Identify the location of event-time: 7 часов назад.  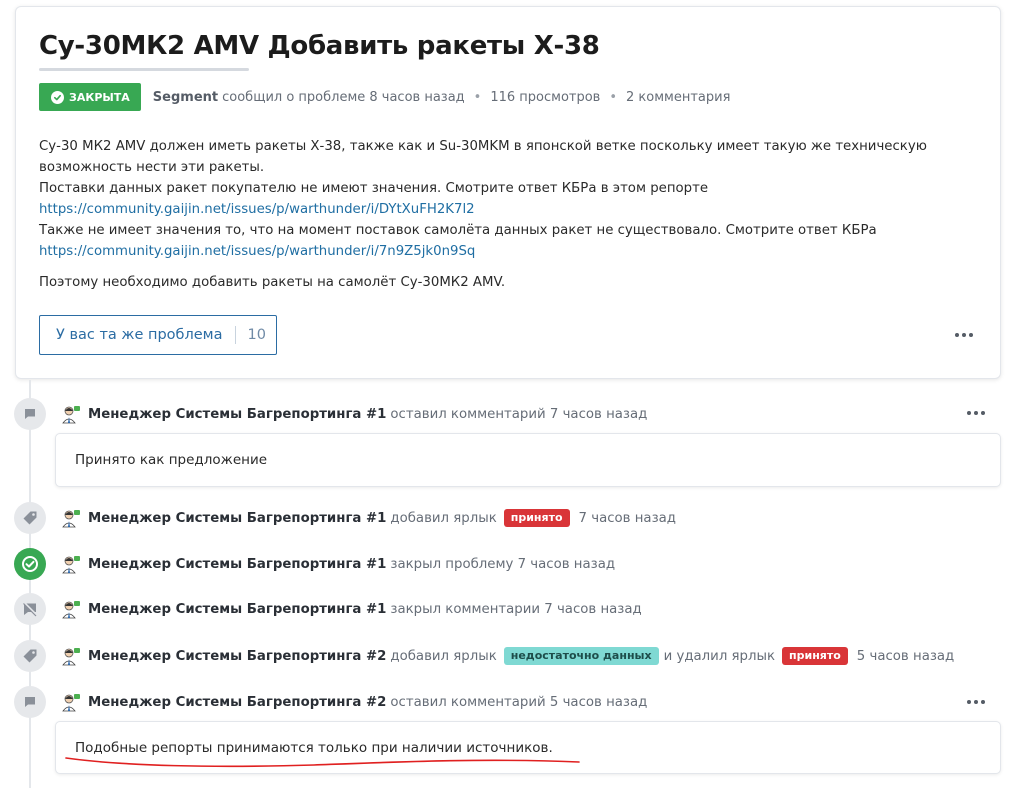
(627, 518).